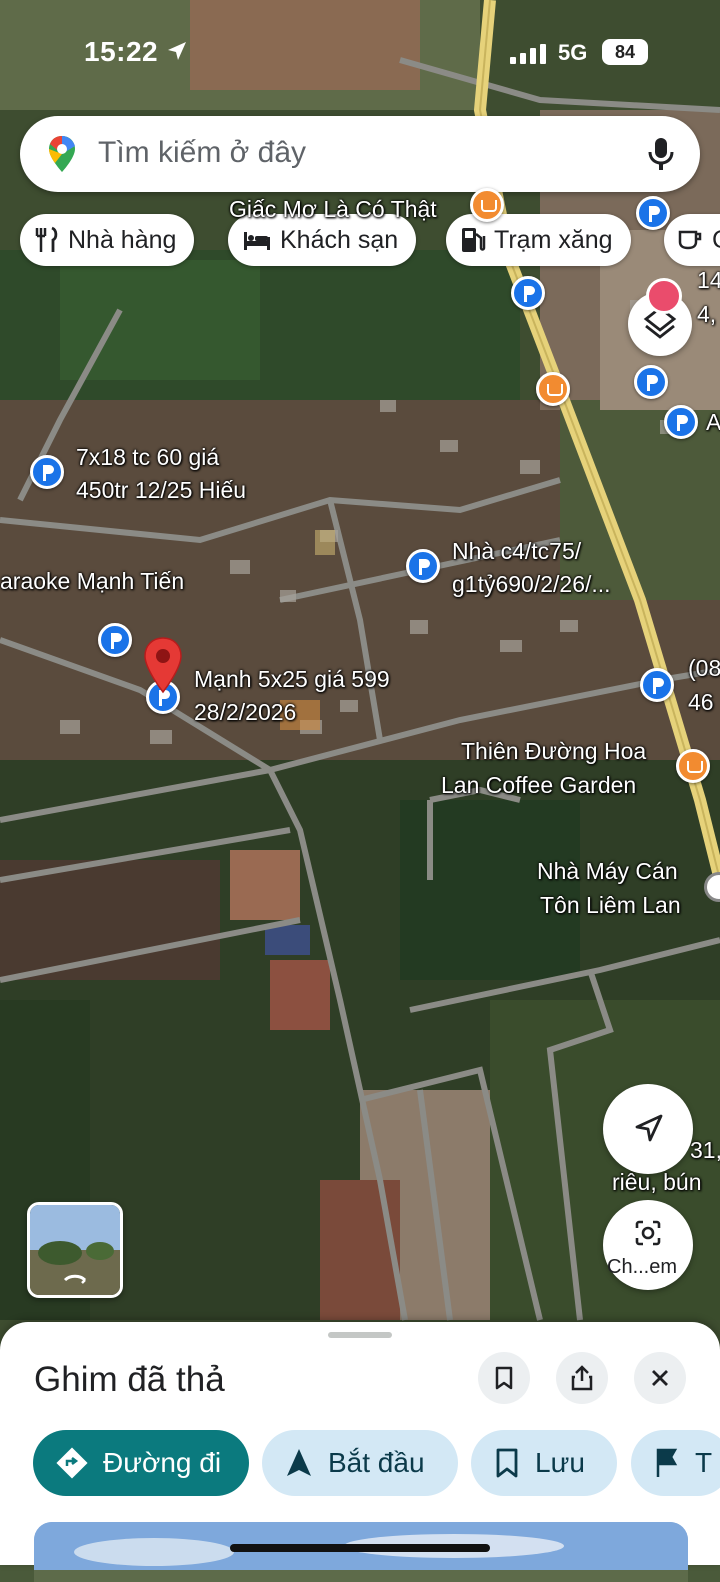  Describe the element at coordinates (163, 665) in the screenshot. I see `dropped-pin-icon` at that location.